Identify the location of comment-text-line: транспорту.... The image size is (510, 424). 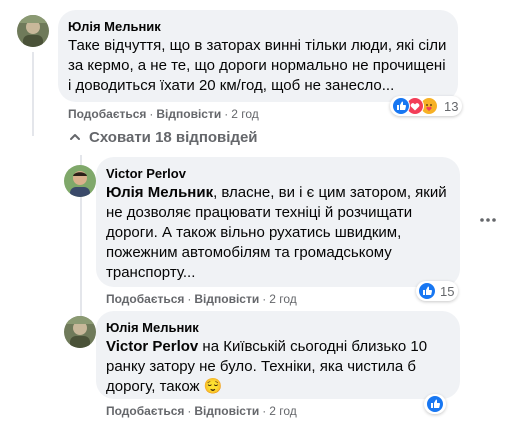
(151, 272).